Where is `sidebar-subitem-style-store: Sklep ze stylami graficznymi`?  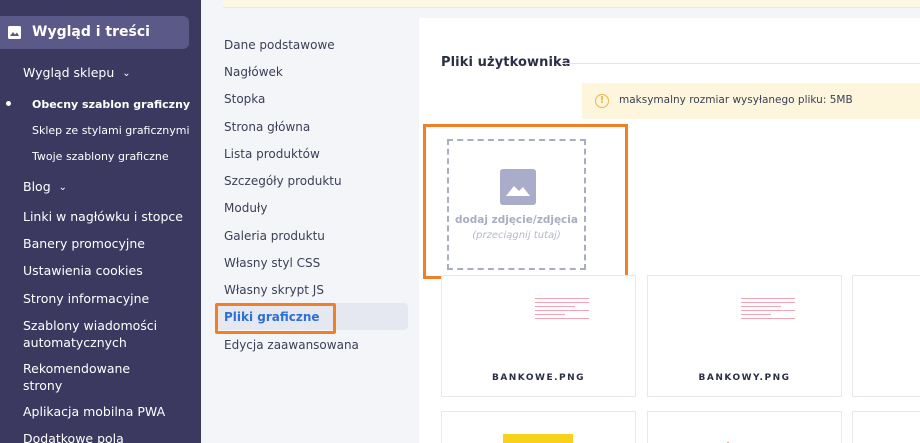 sidebar-subitem-style-store: Sklep ze stylami graficznymi is located at coordinates (111, 130).